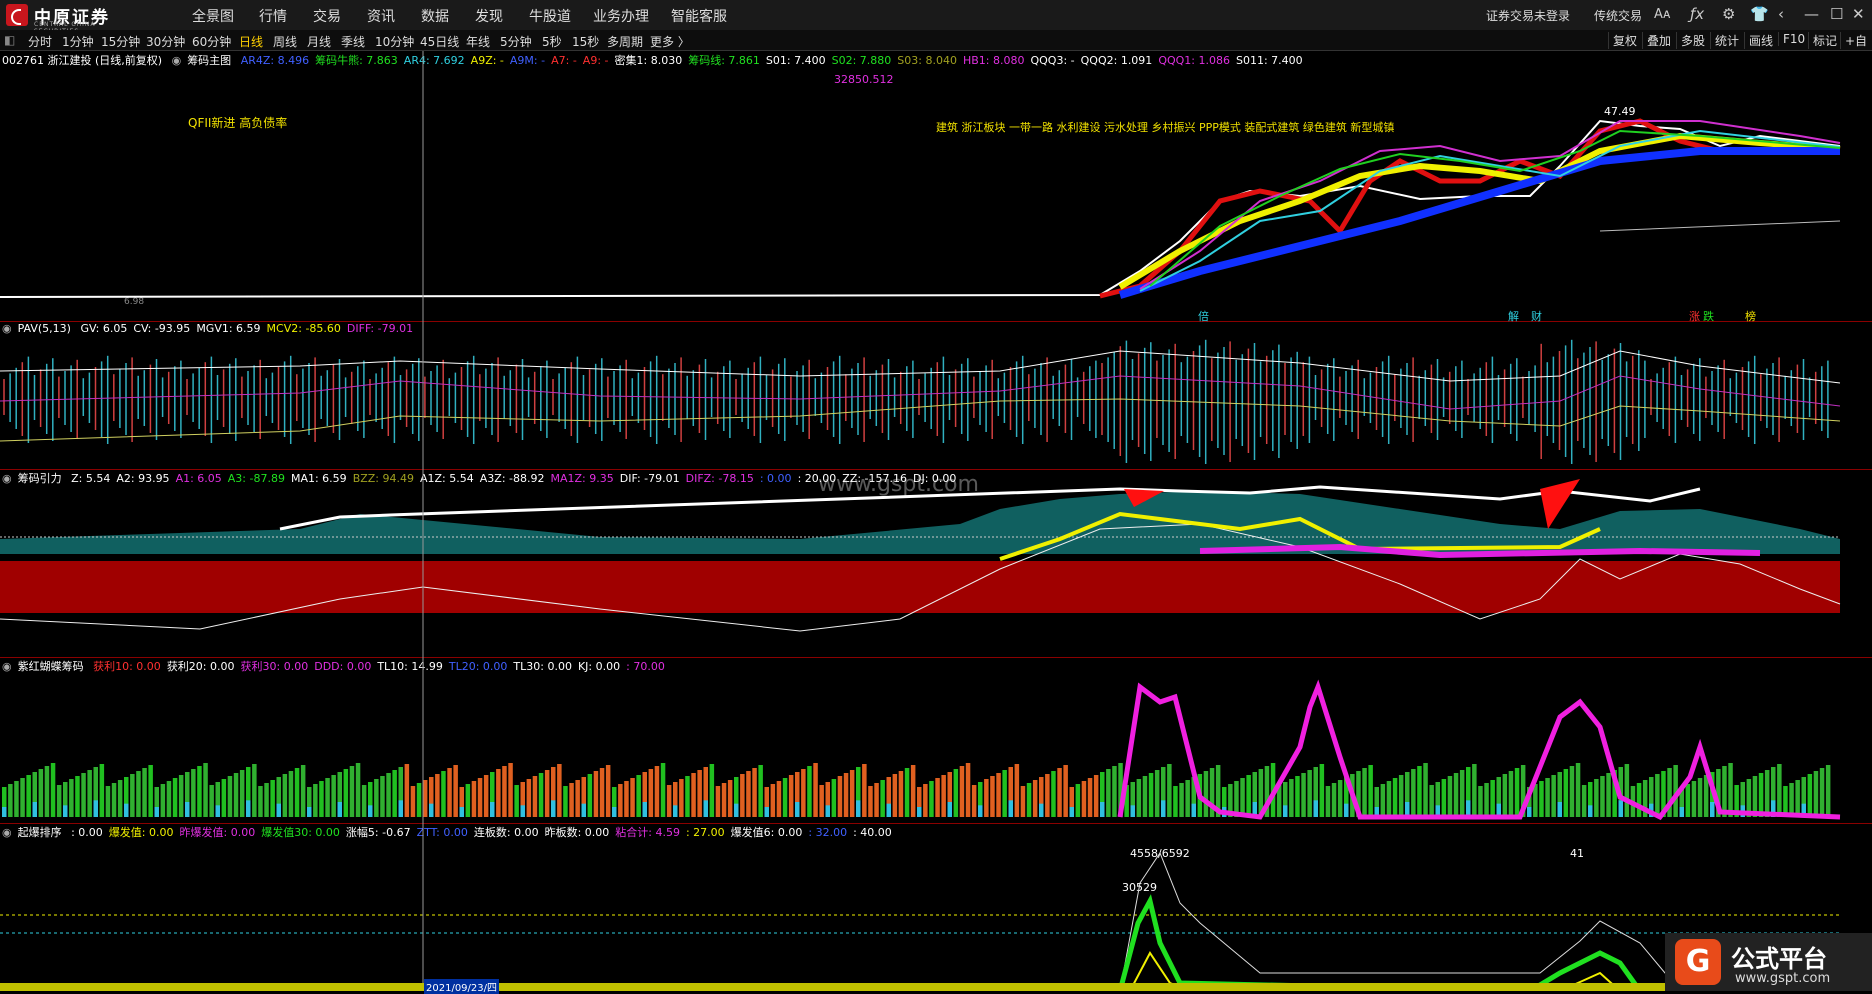  What do you see at coordinates (120, 41) in the screenshot?
I see `period-15min: 15分钟` at bounding box center [120, 41].